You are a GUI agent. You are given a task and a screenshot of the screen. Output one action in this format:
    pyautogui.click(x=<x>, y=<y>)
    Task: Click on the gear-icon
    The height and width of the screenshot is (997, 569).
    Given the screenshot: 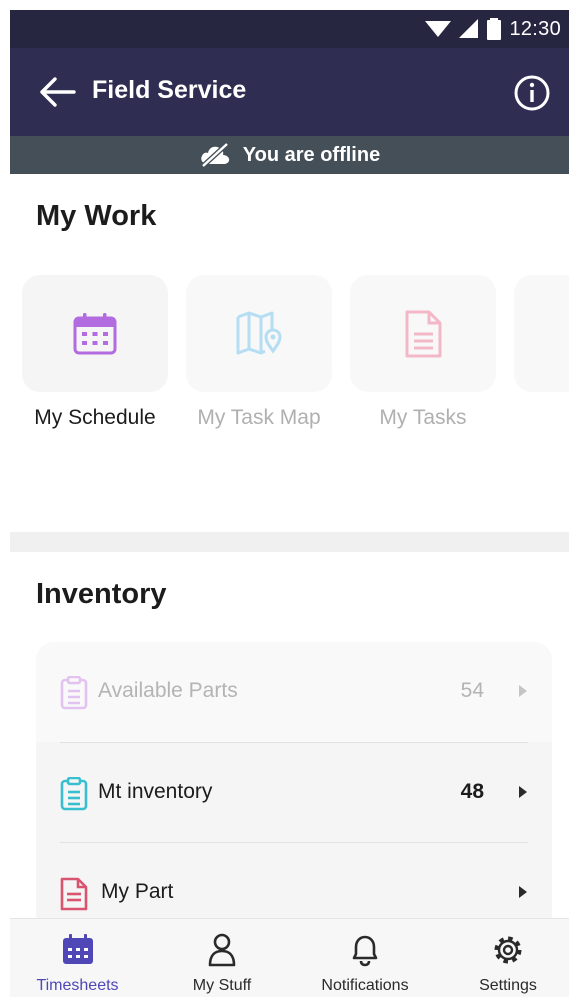 What is the action you would take?
    pyautogui.click(x=508, y=950)
    